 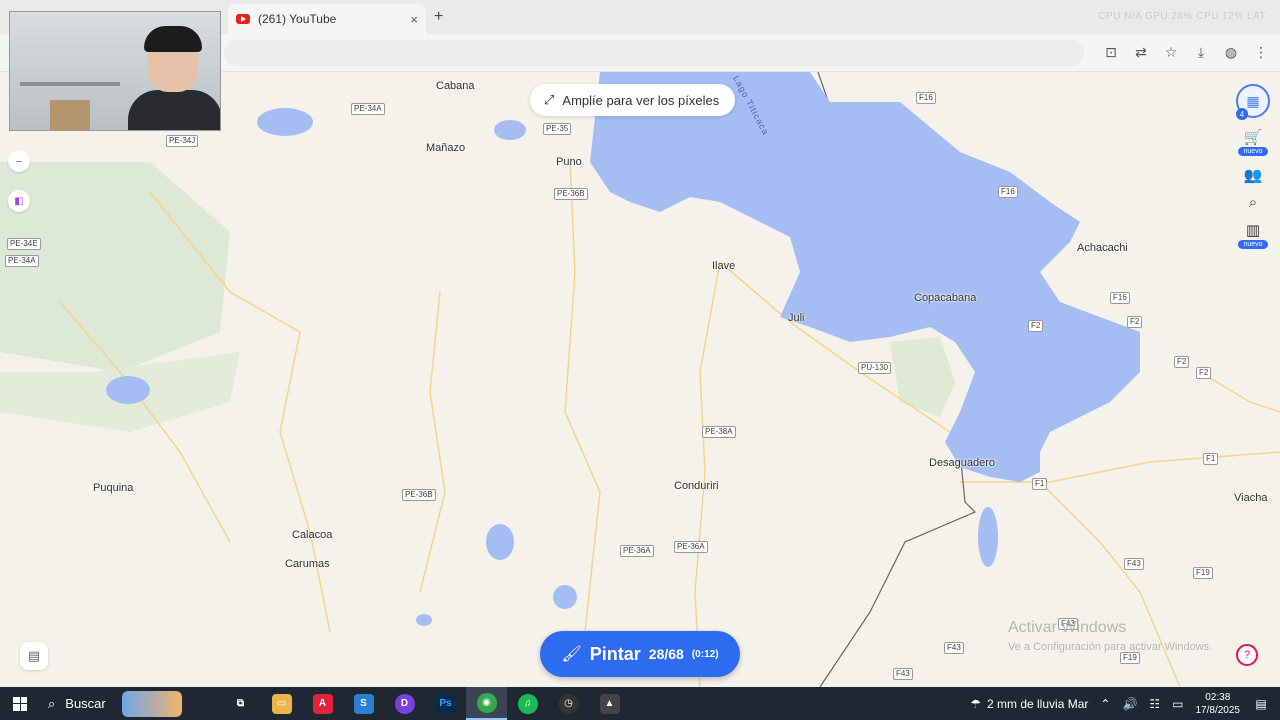 I want to click on chrome-button: ◉, so click(x=486, y=703).